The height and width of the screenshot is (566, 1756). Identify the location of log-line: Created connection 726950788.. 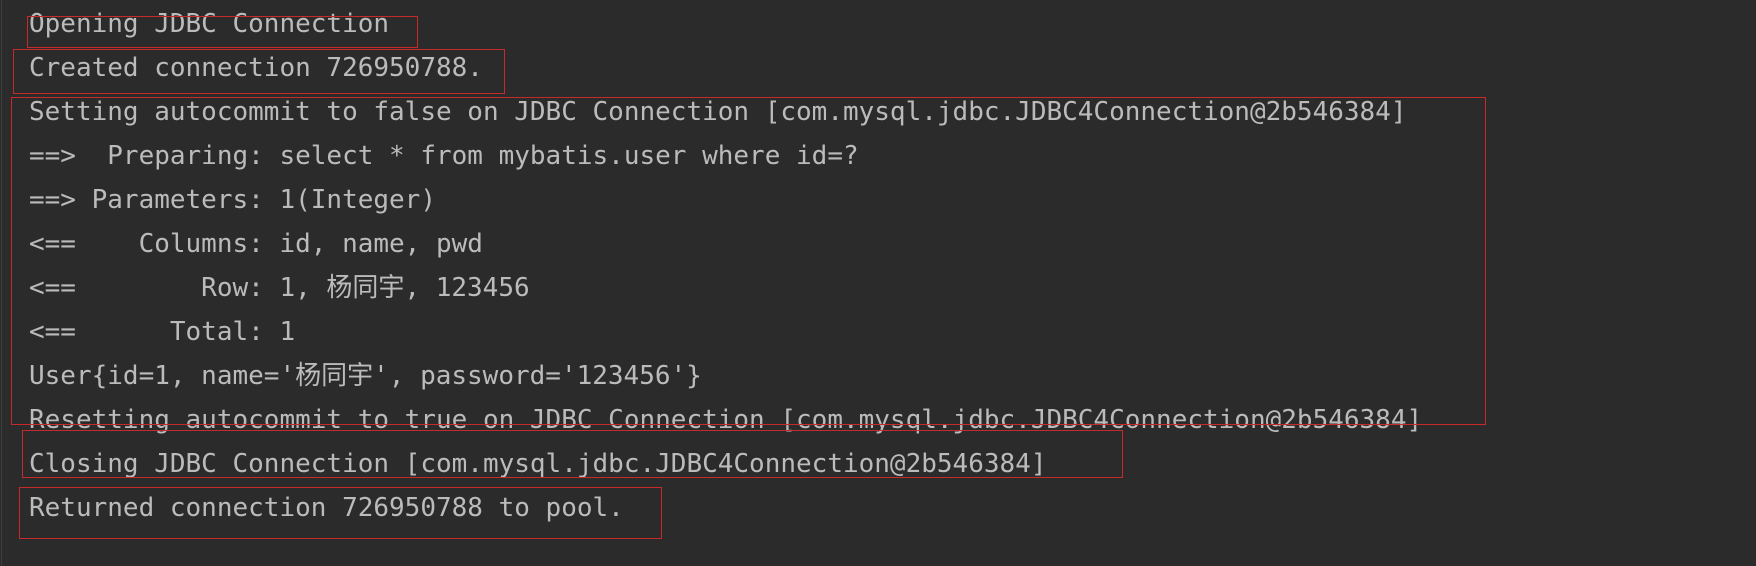
(256, 68).